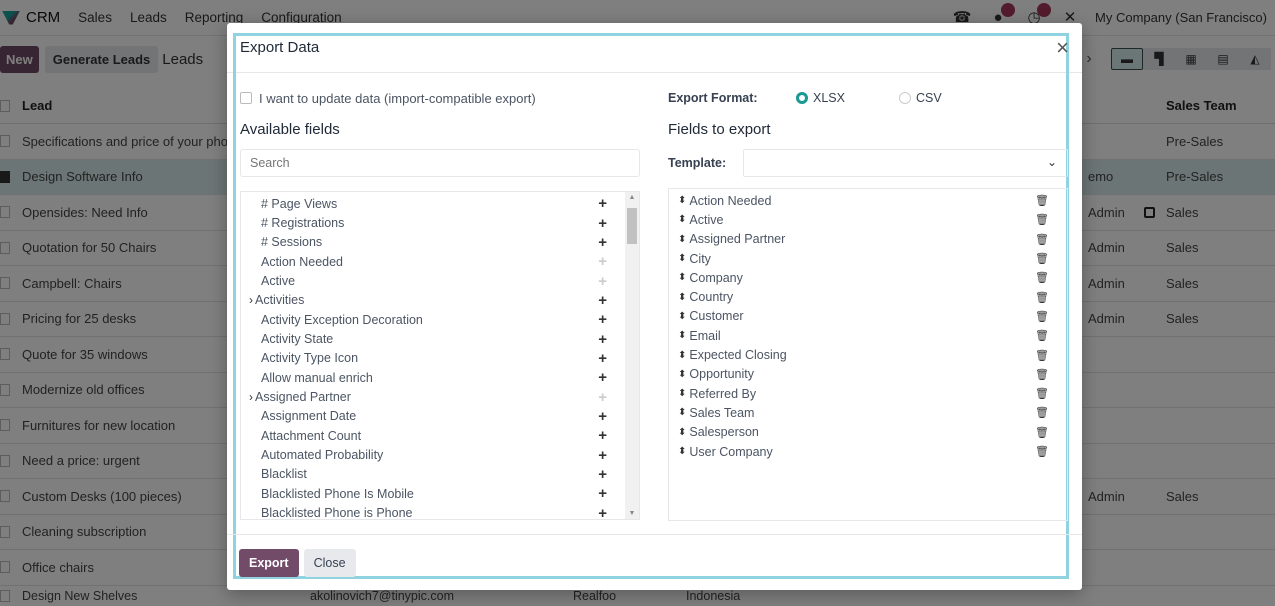 The height and width of the screenshot is (606, 1275). What do you see at coordinates (433, 454) in the screenshot?
I see `available-field-item: Automated Probability +` at bounding box center [433, 454].